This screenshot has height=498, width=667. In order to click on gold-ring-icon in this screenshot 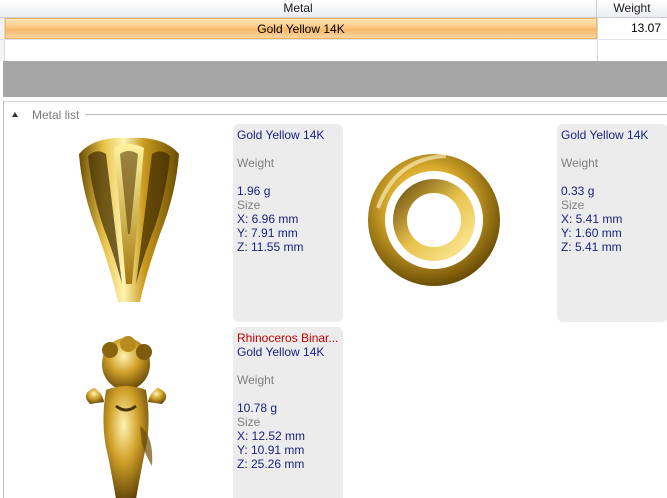, I will do `click(434, 220)`.